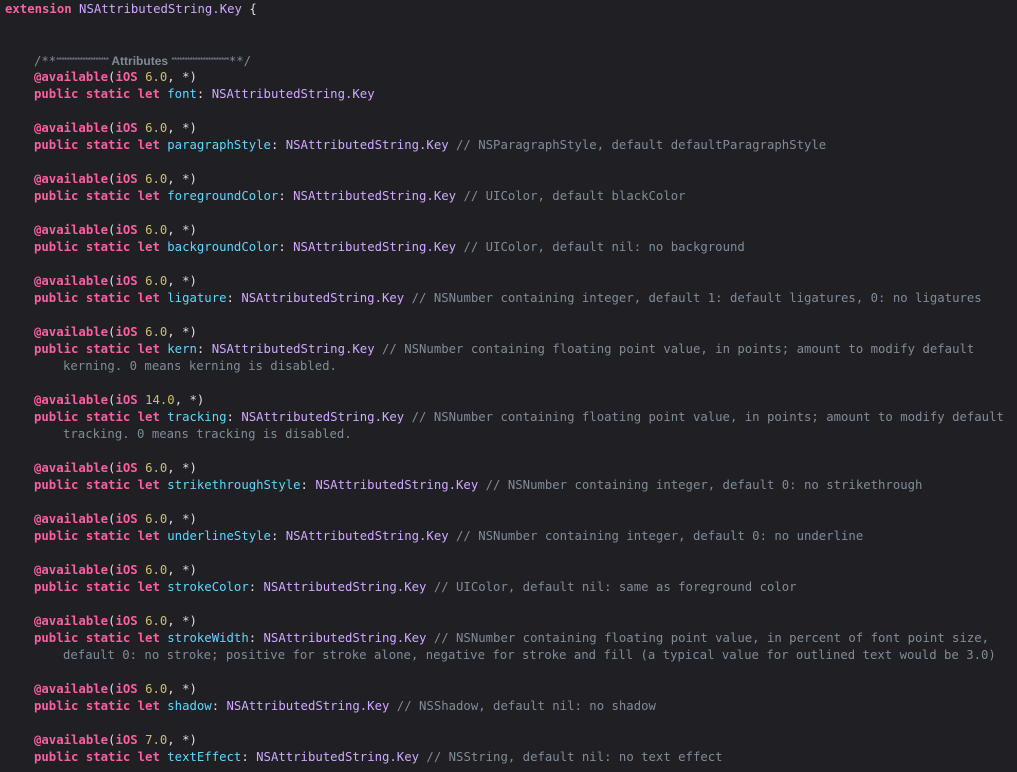 The height and width of the screenshot is (772, 1017). Describe the element at coordinates (223, 247) in the screenshot. I see `attribute-name: backgroundColor` at that location.